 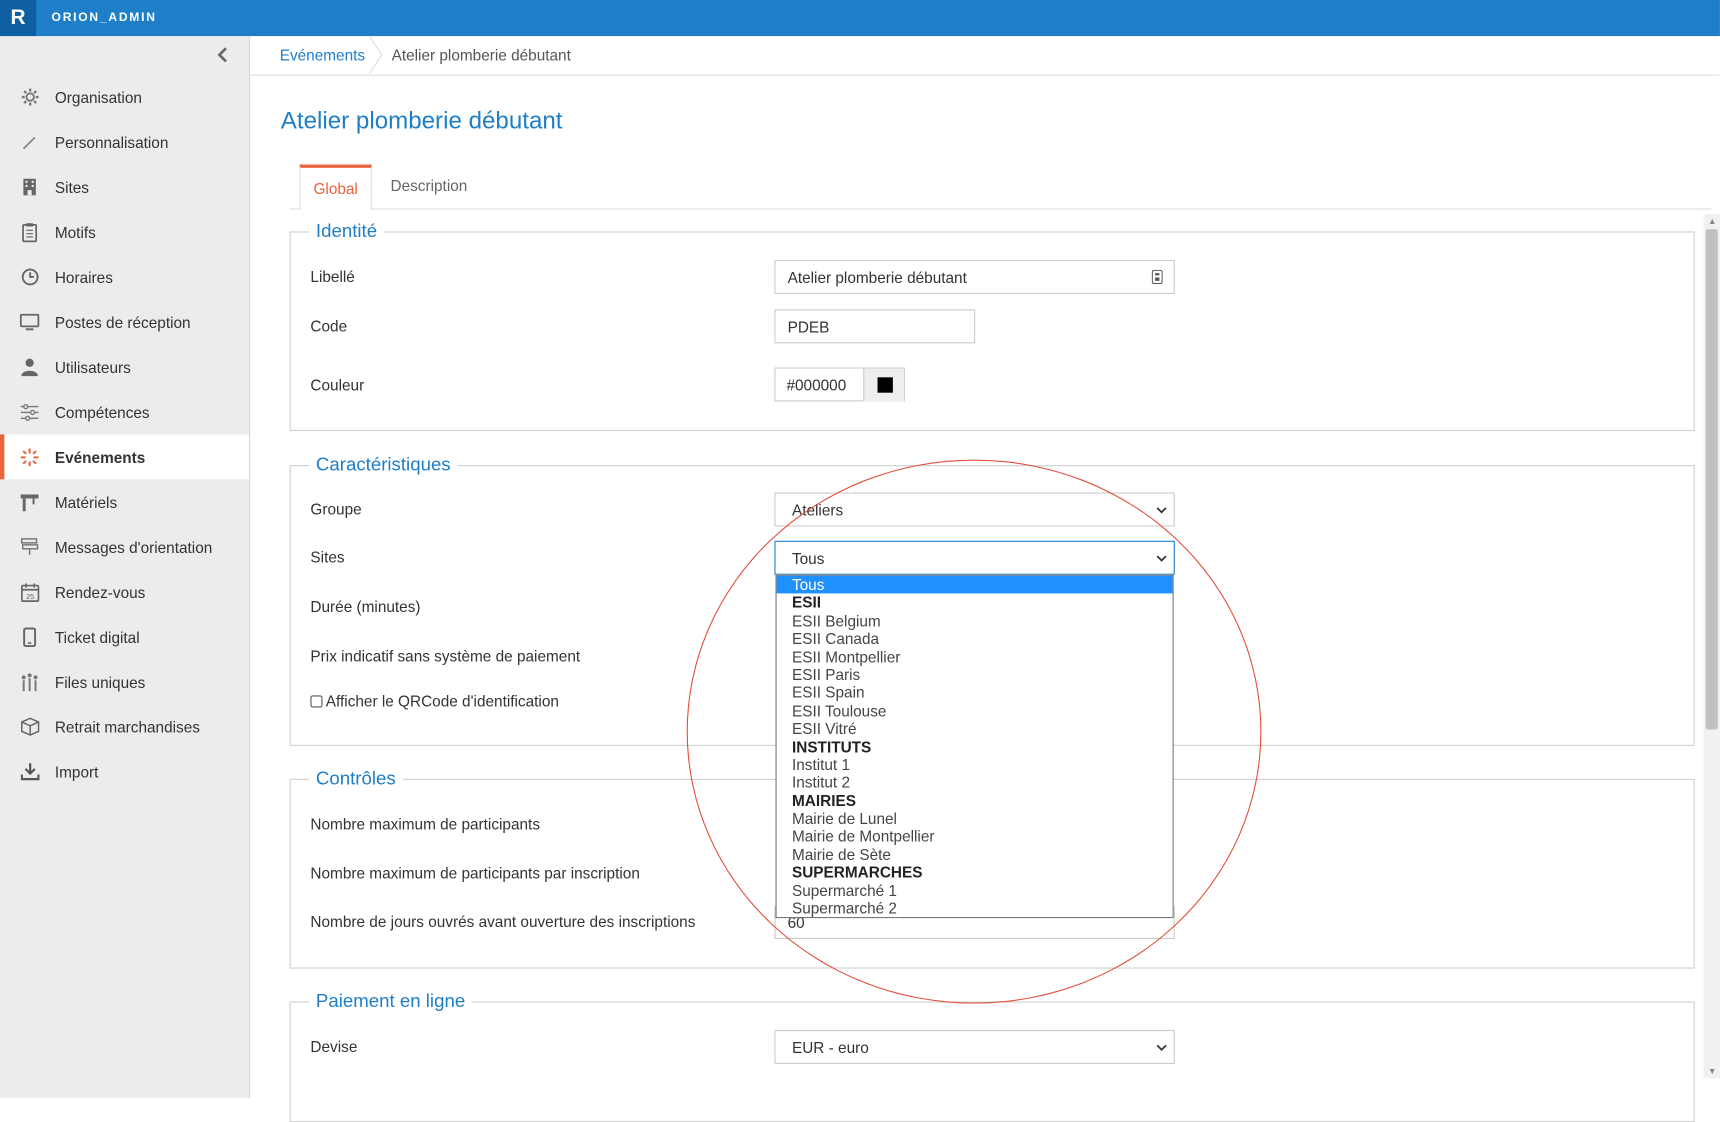 I want to click on sidebar-item-label: Utilisateurs, so click(x=92, y=367).